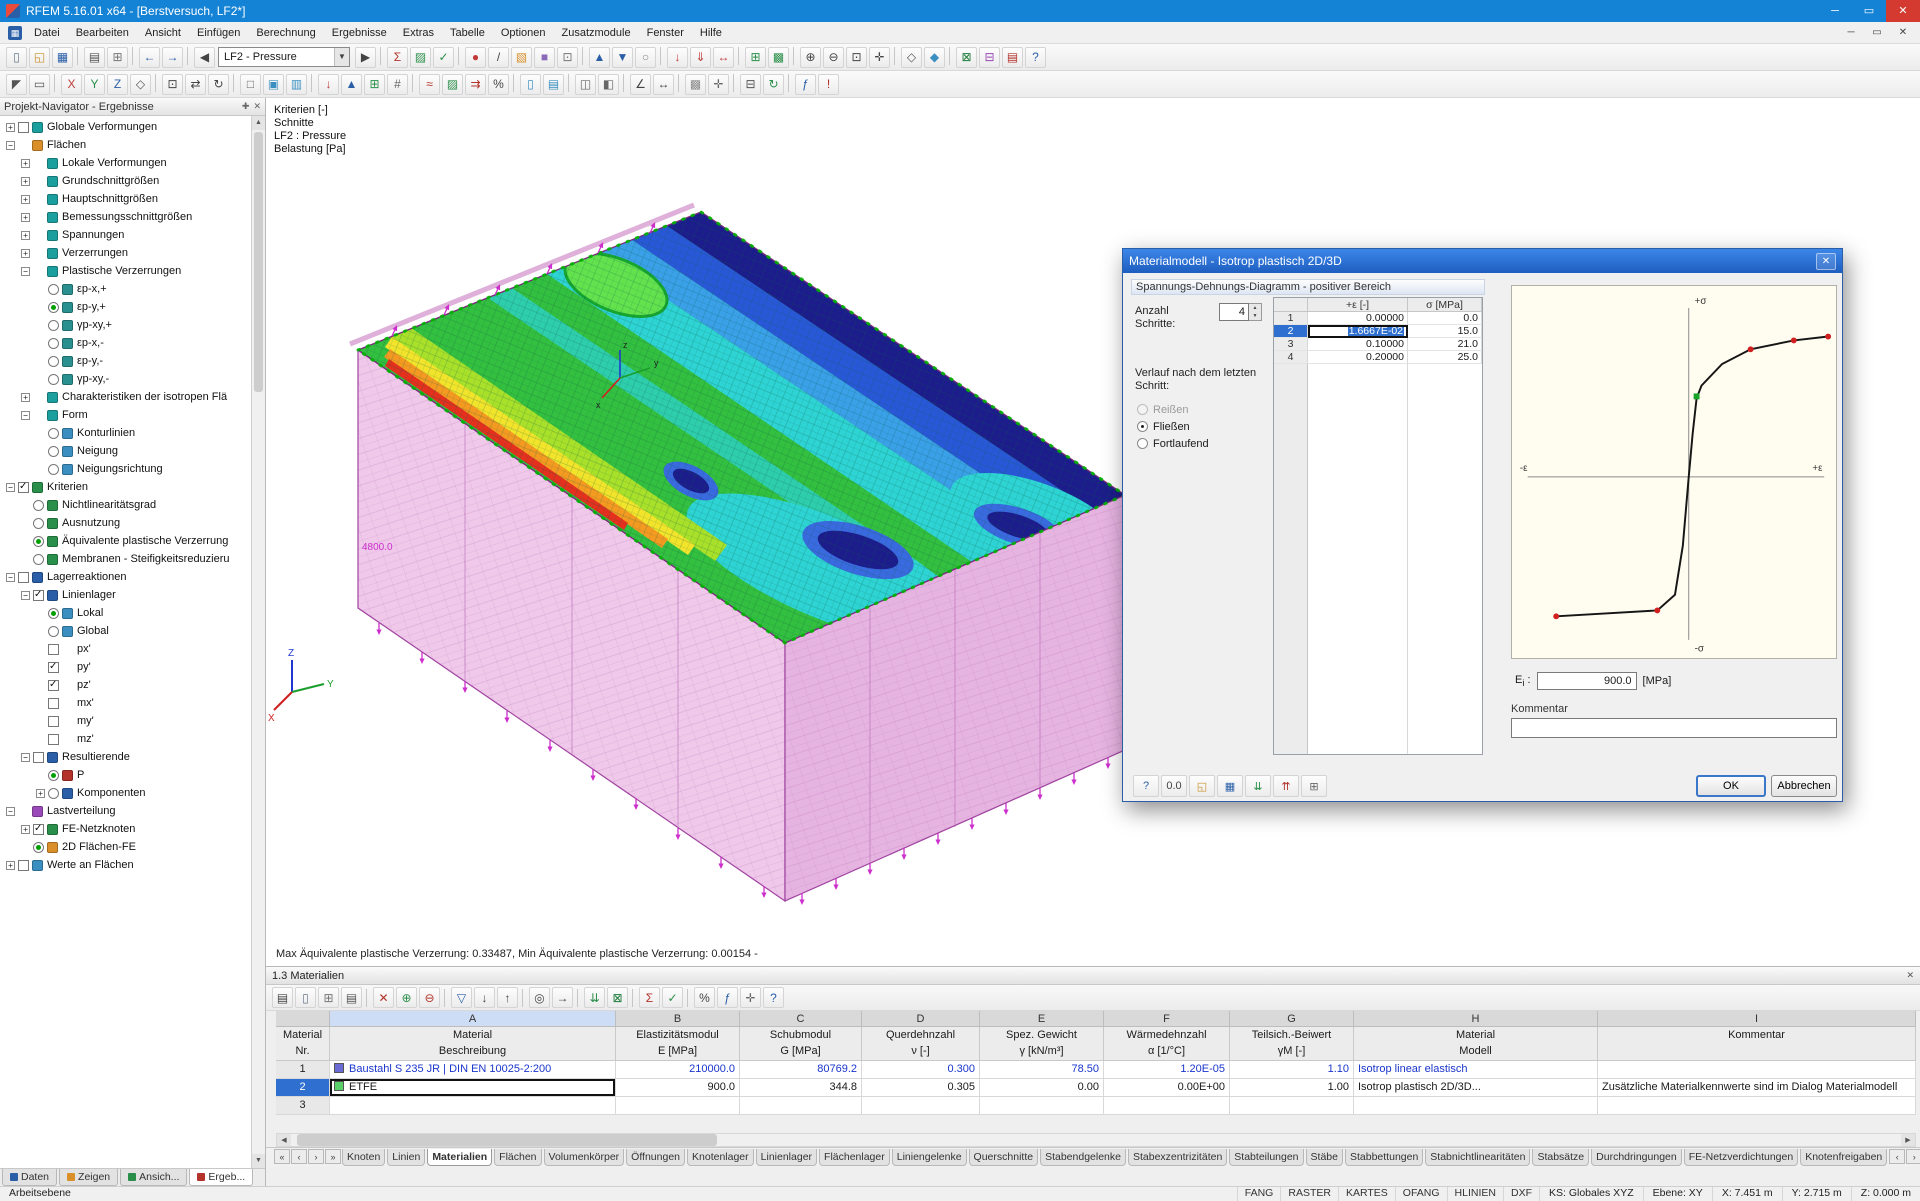 The width and height of the screenshot is (1920, 1201). Describe the element at coordinates (921, 1106) in the screenshot. I see `poisson-cell` at that location.